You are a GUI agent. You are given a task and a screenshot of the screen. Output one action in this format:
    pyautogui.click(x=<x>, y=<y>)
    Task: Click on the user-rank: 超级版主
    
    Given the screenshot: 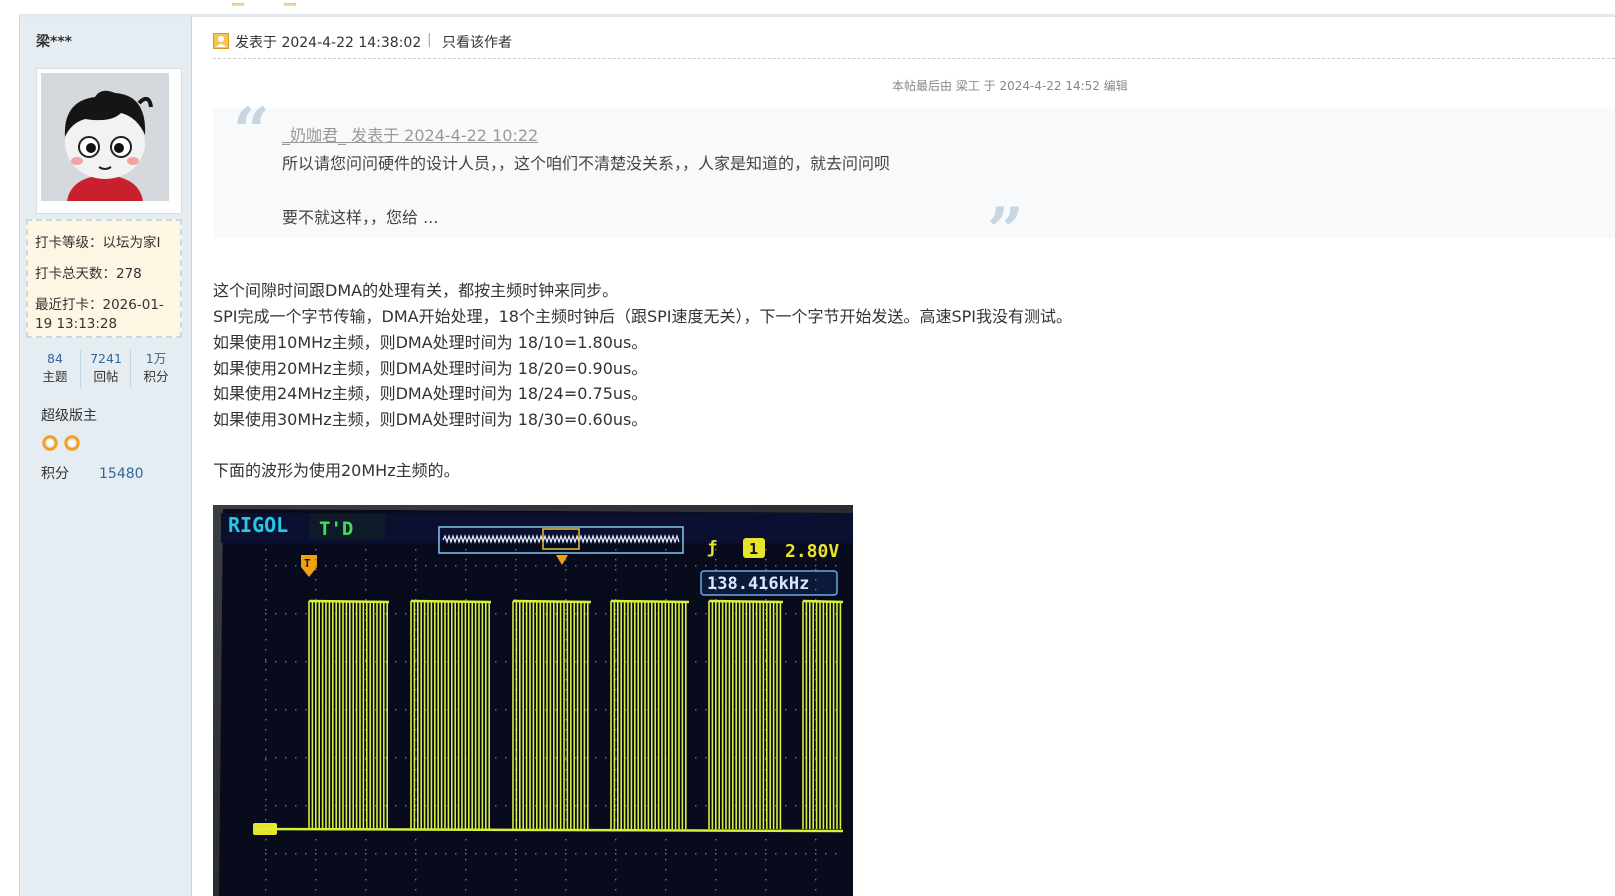 What is the action you would take?
    pyautogui.click(x=69, y=415)
    